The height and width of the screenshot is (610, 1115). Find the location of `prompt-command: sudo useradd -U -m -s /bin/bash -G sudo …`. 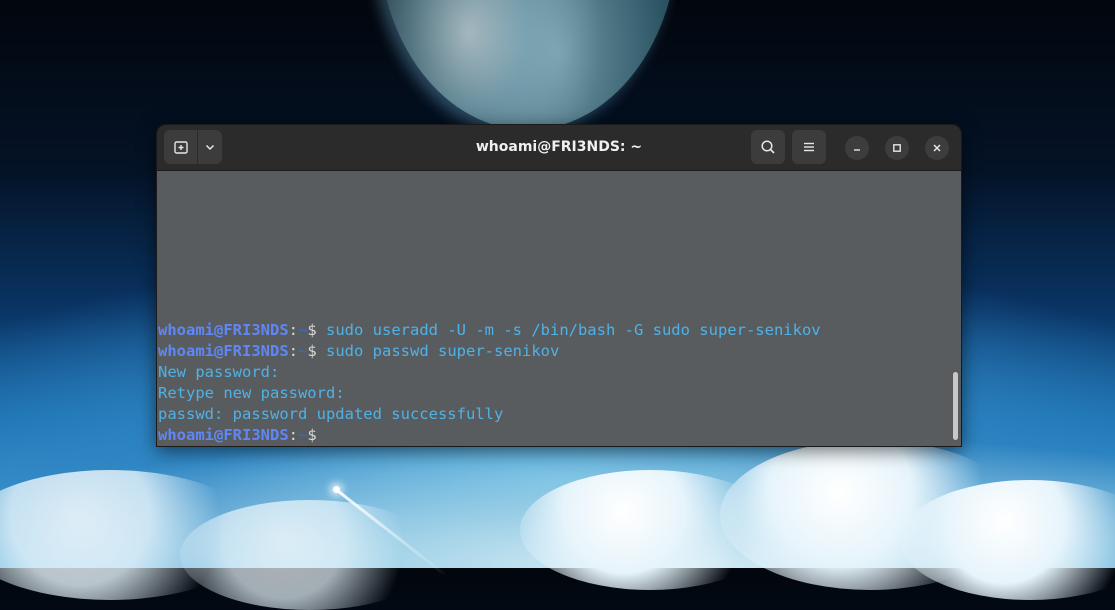

prompt-command: sudo useradd -U -m -s /bin/bash -G sudo … is located at coordinates (568, 330).